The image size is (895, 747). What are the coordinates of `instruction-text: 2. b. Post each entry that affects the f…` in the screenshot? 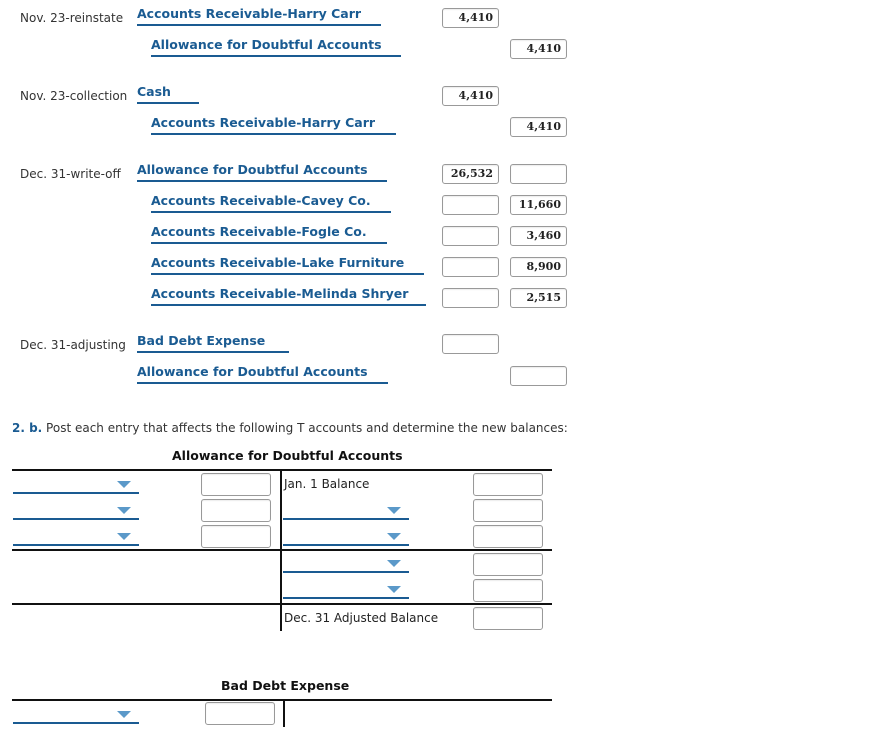 It's located at (290, 428).